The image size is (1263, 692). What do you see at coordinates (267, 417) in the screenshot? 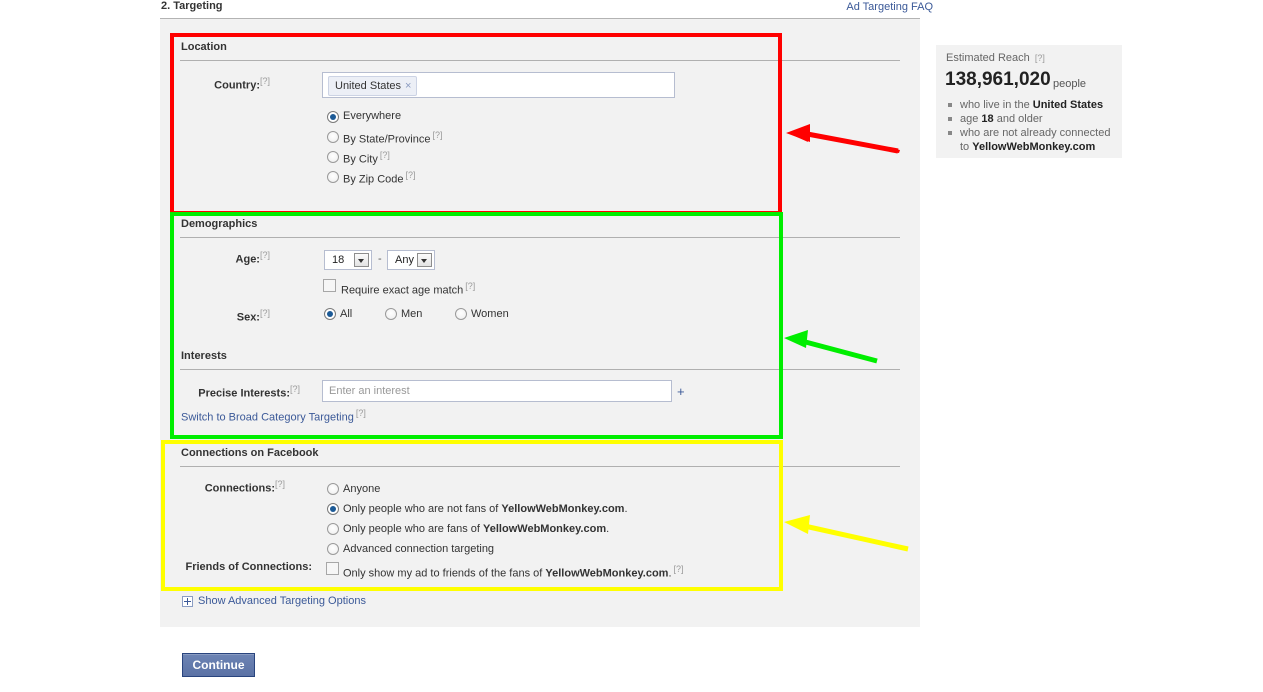
I see `switch-broad-category-text: Switch to Broad Category Targeting` at bounding box center [267, 417].